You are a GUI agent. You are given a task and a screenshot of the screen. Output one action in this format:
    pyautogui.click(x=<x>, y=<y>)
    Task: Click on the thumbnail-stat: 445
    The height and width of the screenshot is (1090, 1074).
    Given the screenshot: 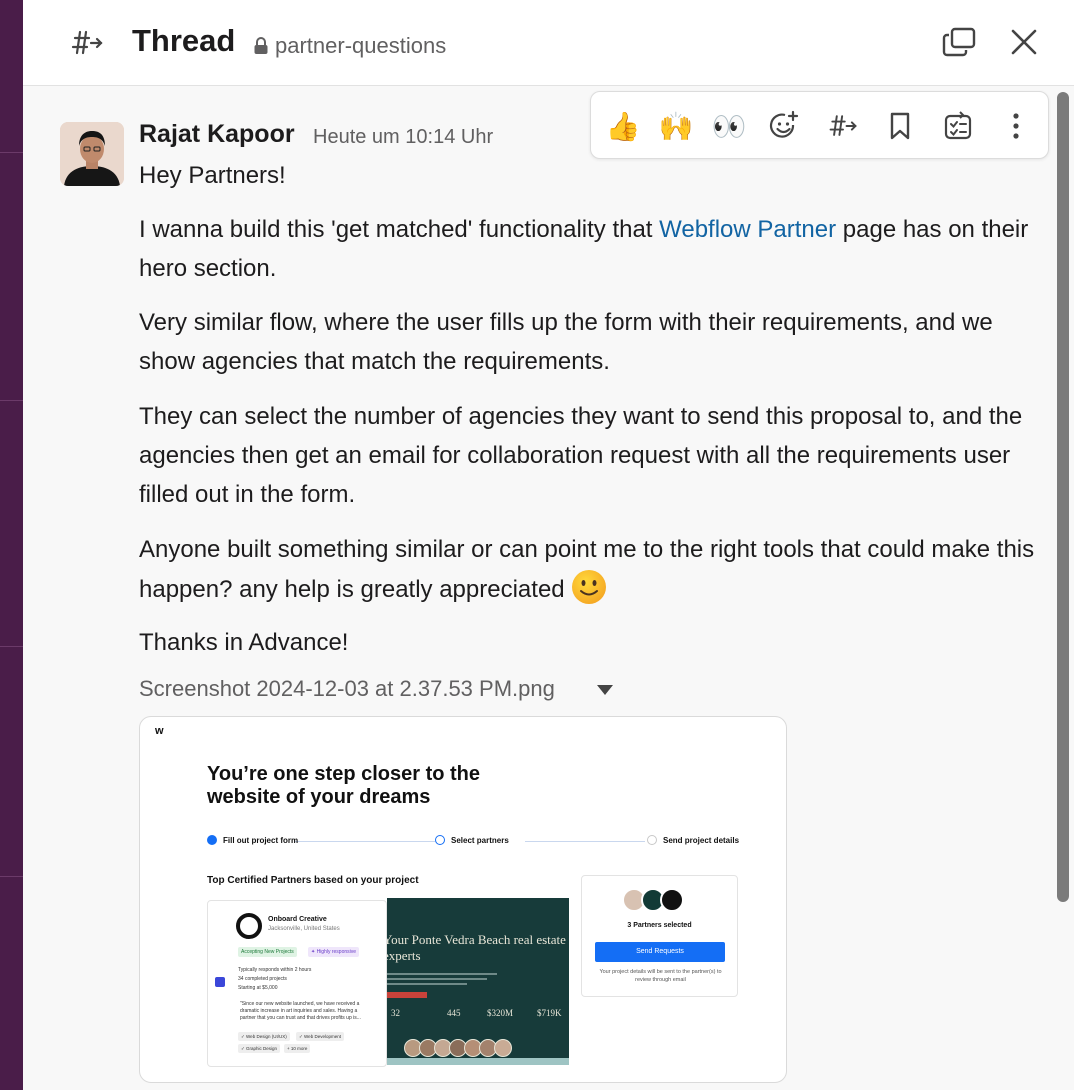 What is the action you would take?
    pyautogui.click(x=454, y=1013)
    